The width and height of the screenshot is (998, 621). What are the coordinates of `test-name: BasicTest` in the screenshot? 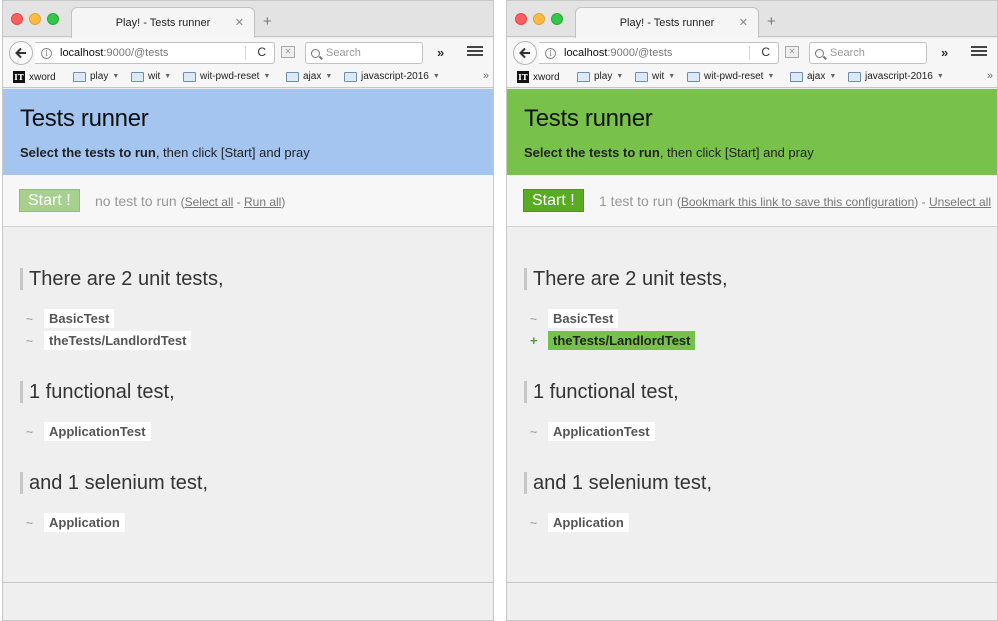 It's located at (583, 318).